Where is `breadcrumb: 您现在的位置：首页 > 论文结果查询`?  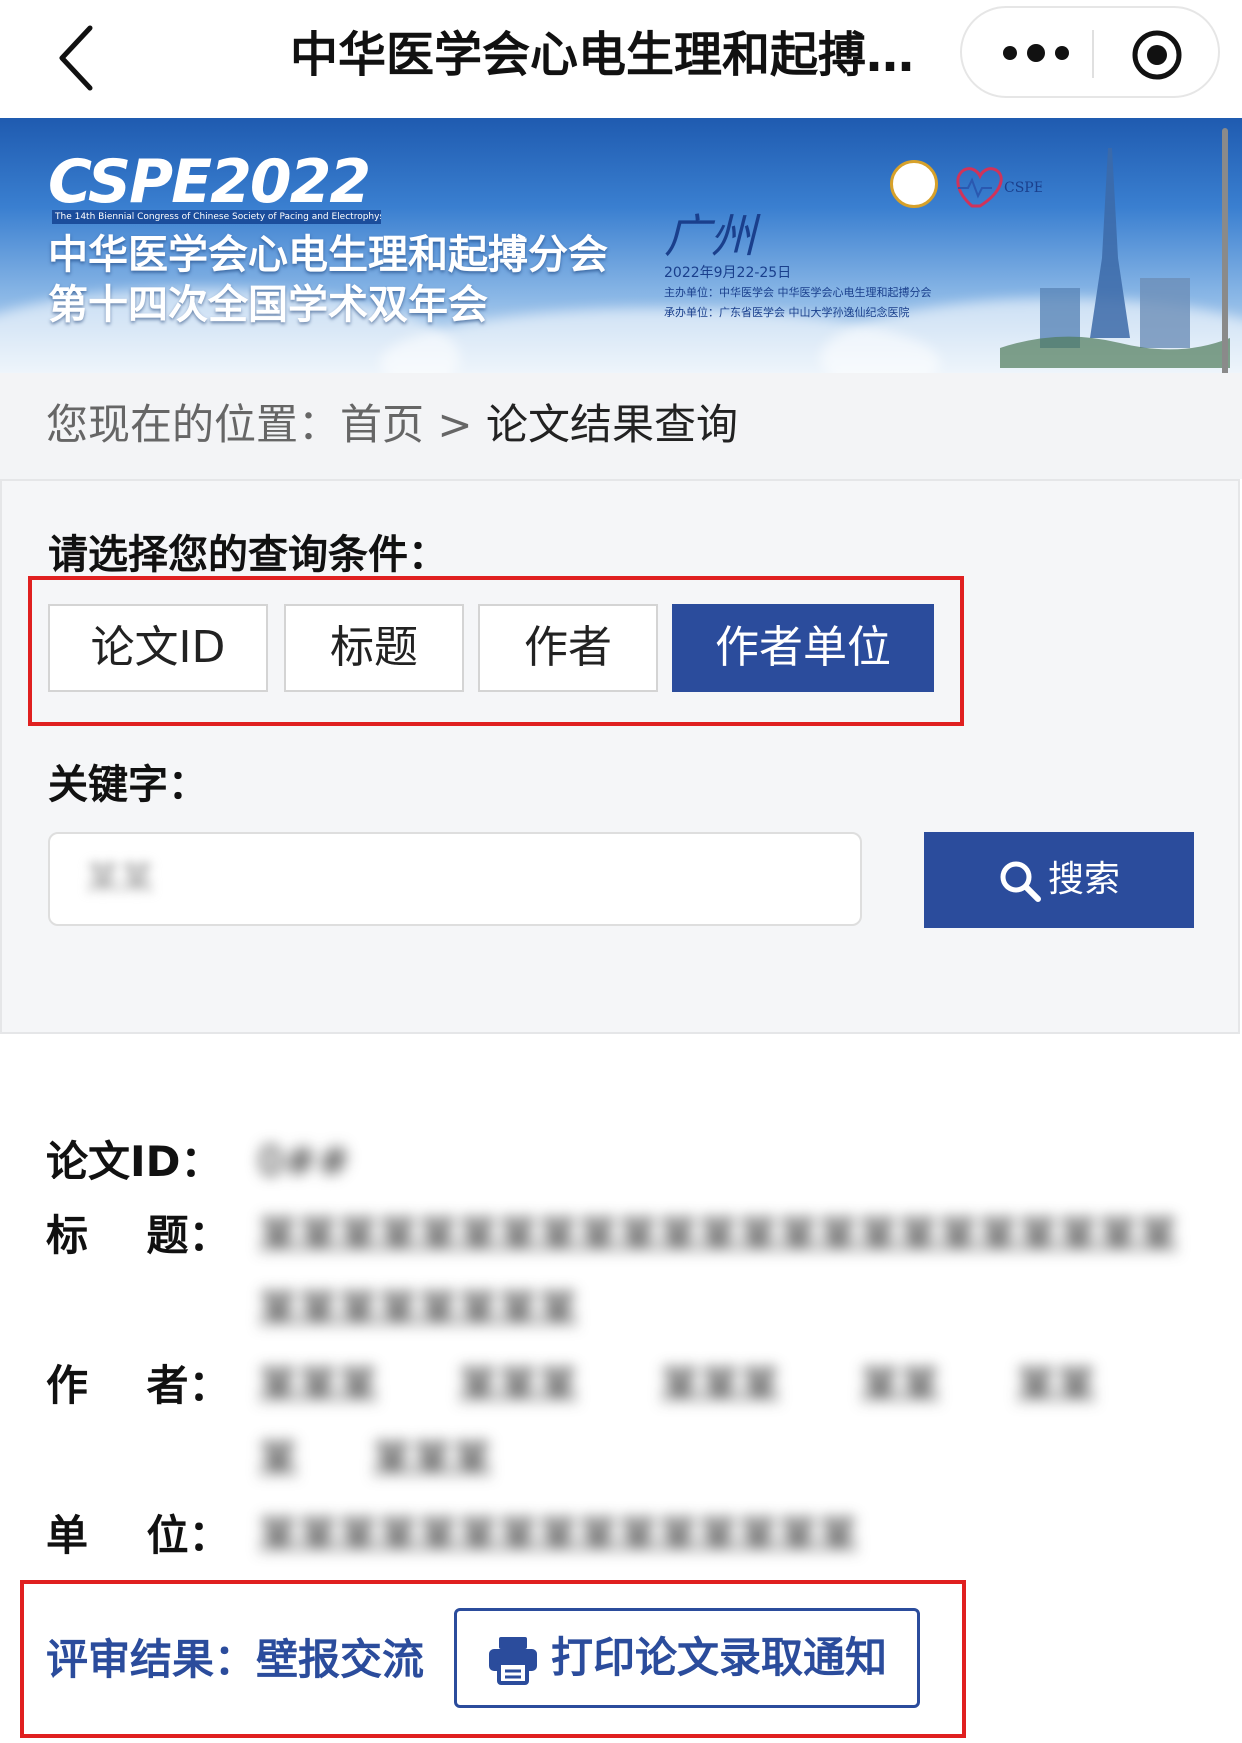 breadcrumb: 您现在的位置：首页 > 论文结果查询 is located at coordinates (621, 426).